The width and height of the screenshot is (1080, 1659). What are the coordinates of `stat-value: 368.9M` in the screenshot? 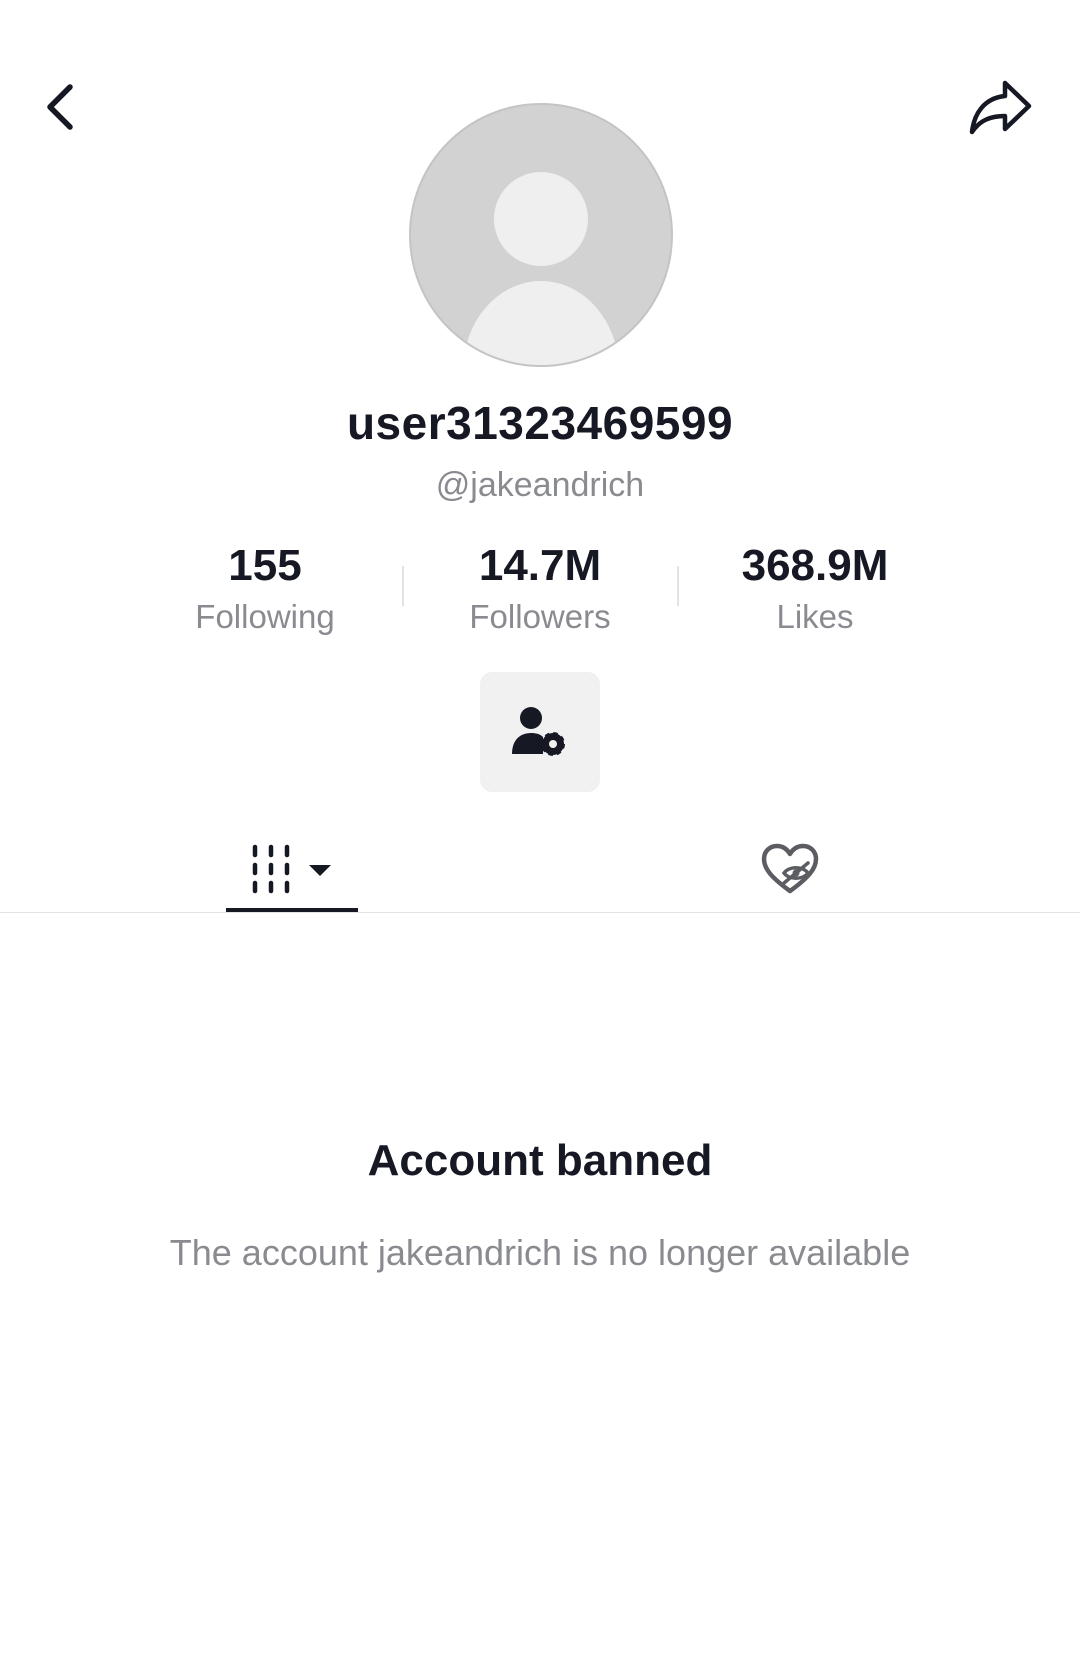 It's located at (815, 565).